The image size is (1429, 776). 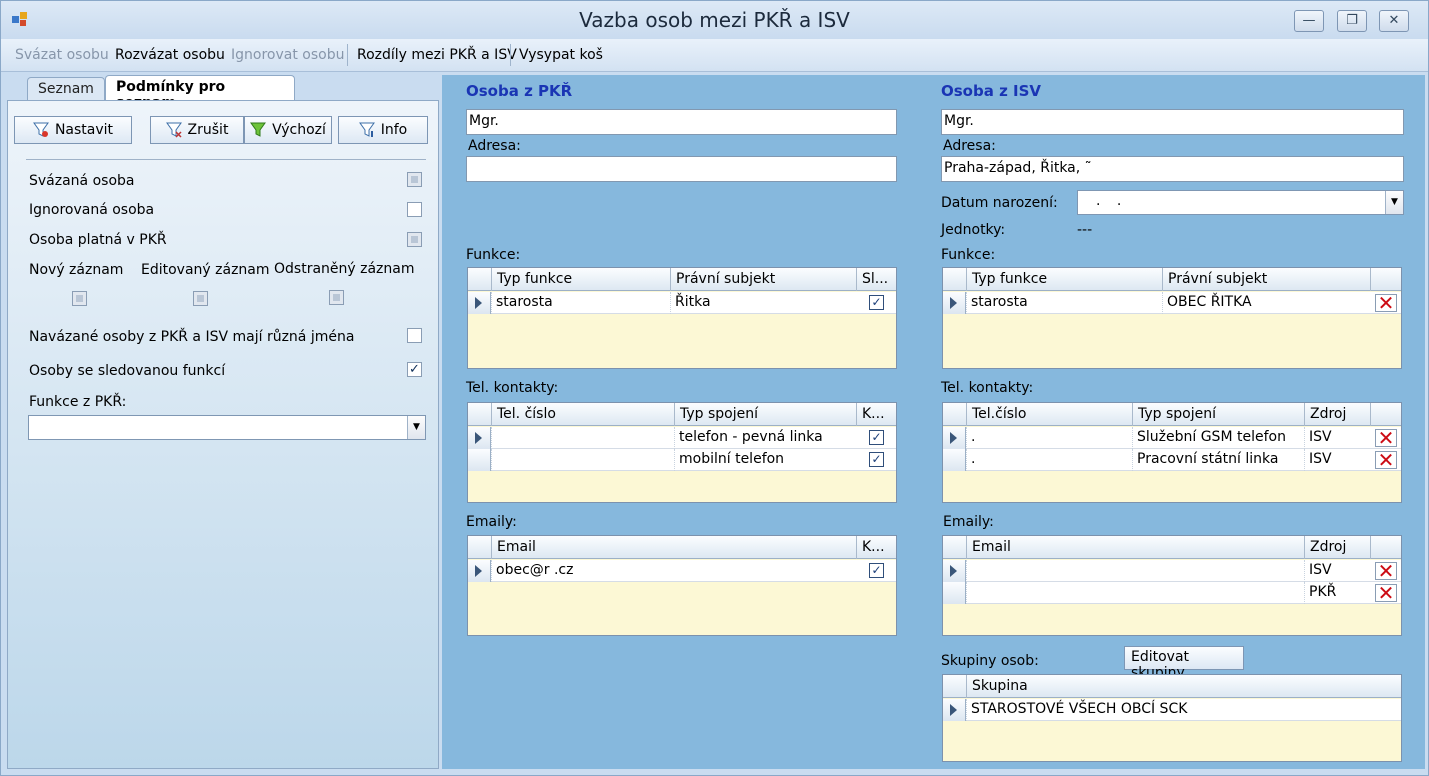 What do you see at coordinates (1266, 303) in the screenshot?
I see `cell-subjekt: OBEC ŘITKA` at bounding box center [1266, 303].